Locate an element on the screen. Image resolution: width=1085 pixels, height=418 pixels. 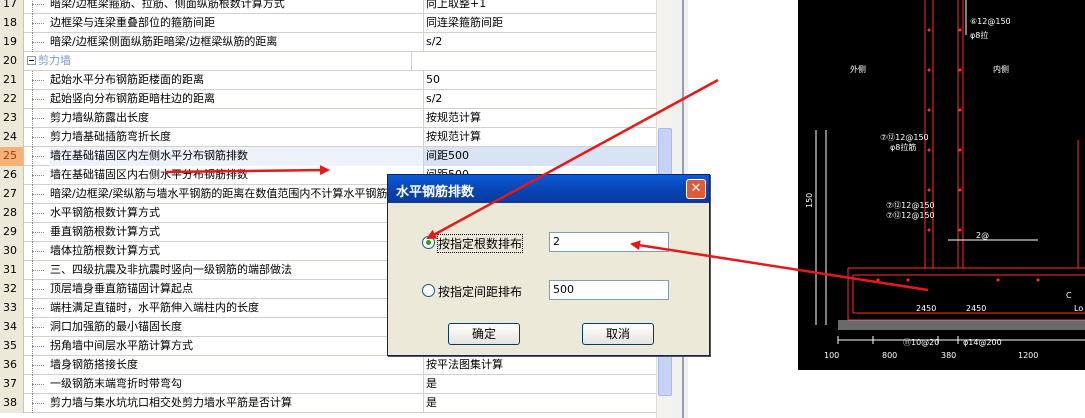
row-number: 26 is located at coordinates (12, 175).